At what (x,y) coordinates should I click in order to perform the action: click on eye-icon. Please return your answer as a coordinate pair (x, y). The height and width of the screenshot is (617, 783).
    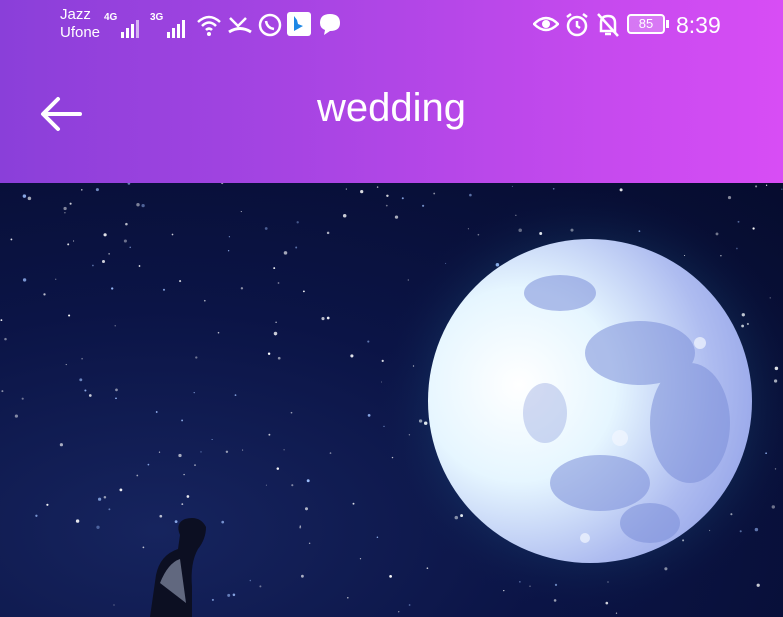
    Looking at the image, I should click on (546, 24).